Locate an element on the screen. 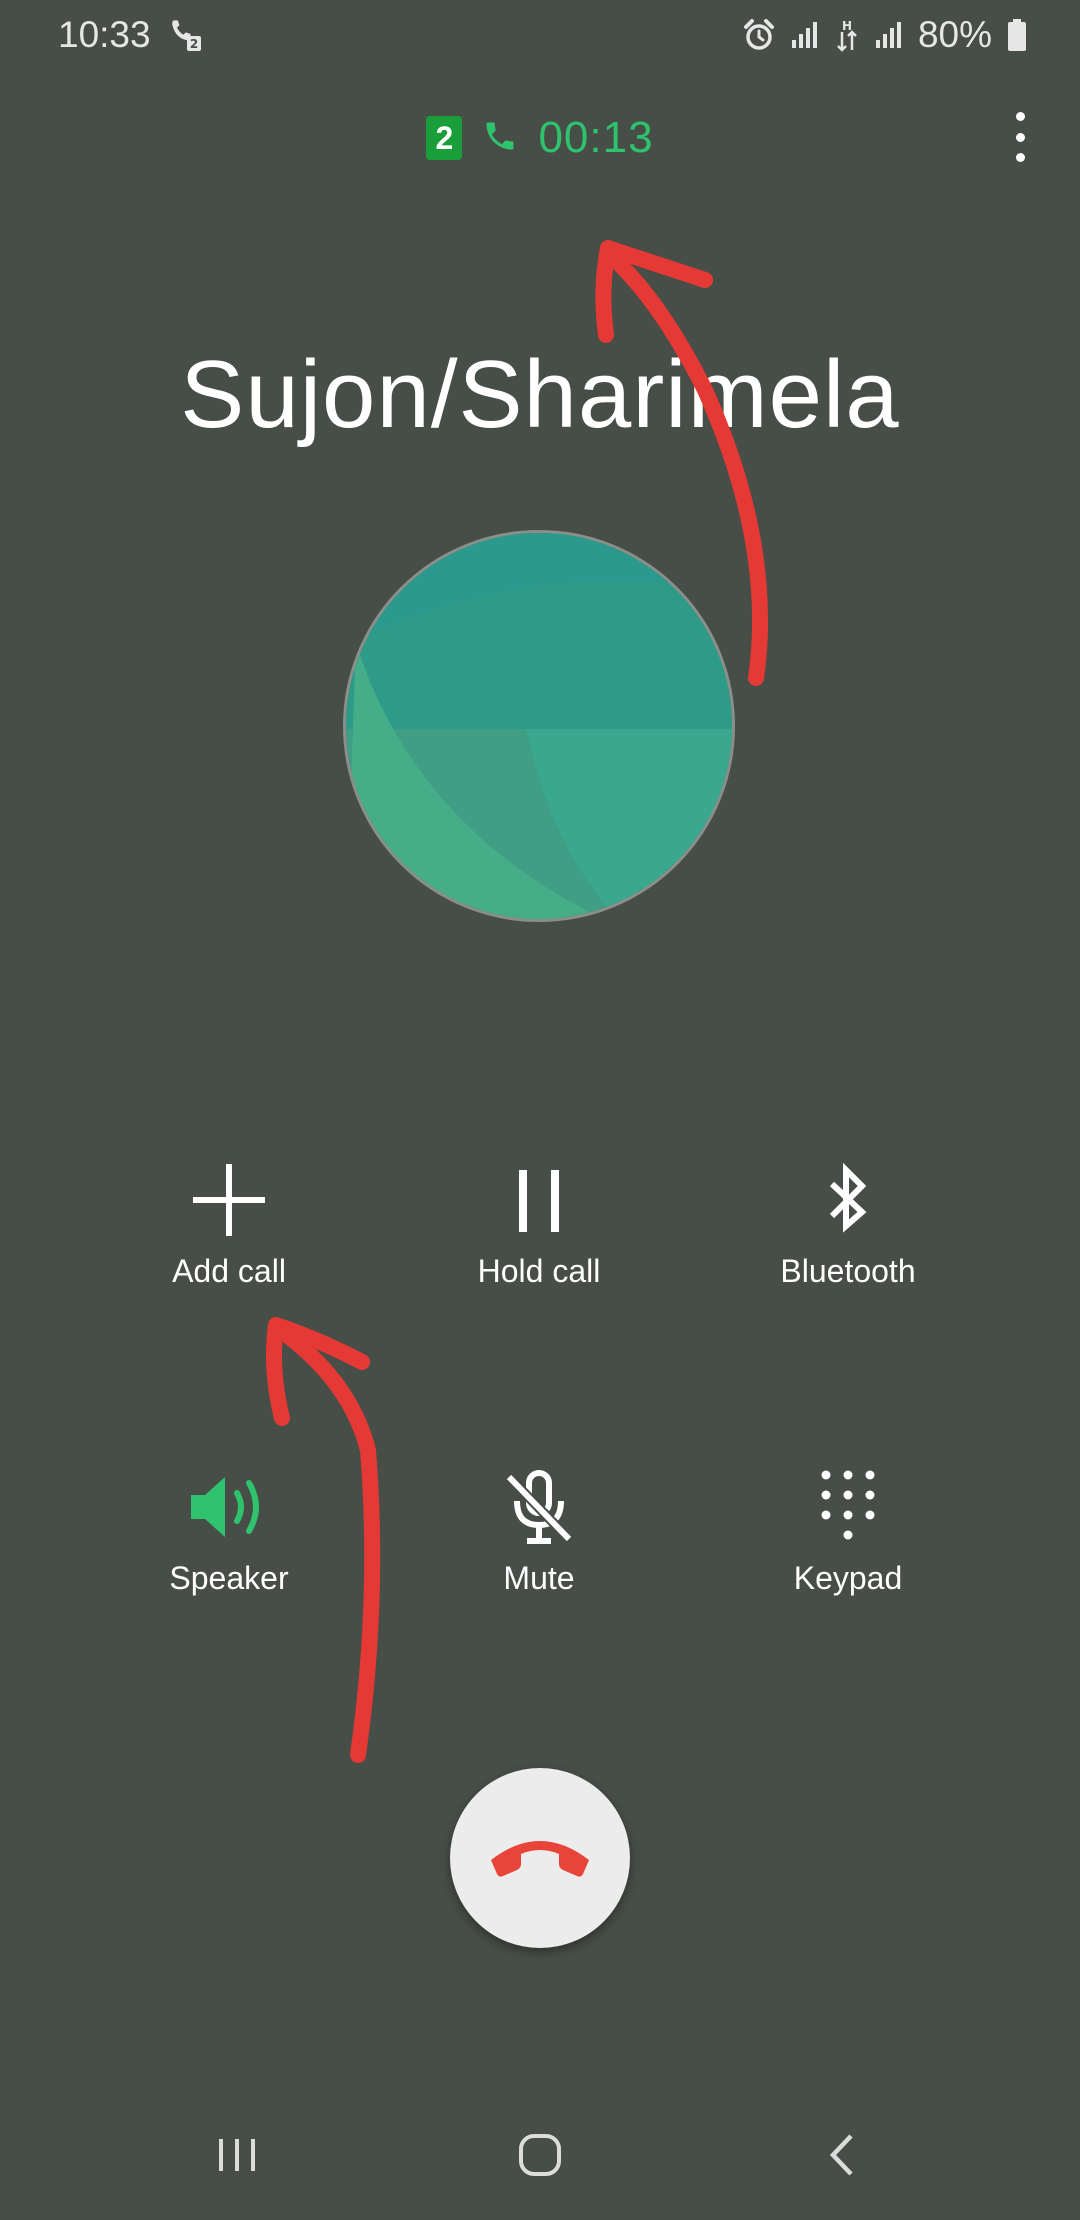 This screenshot has width=1080, height=2220. contact-name: Sujon/Sharimela is located at coordinates (540, 394).